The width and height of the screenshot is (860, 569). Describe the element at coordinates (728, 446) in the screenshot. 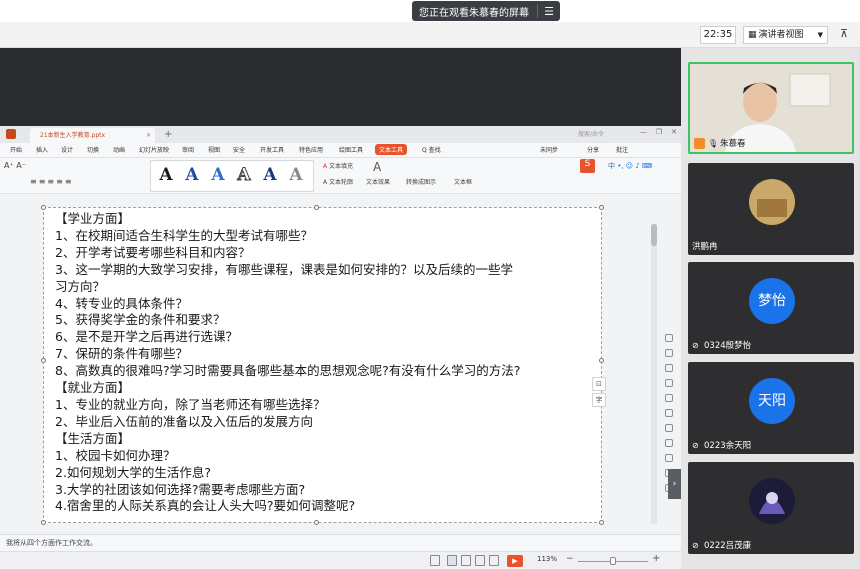

I see `participant-name: 0223余天阳` at that location.